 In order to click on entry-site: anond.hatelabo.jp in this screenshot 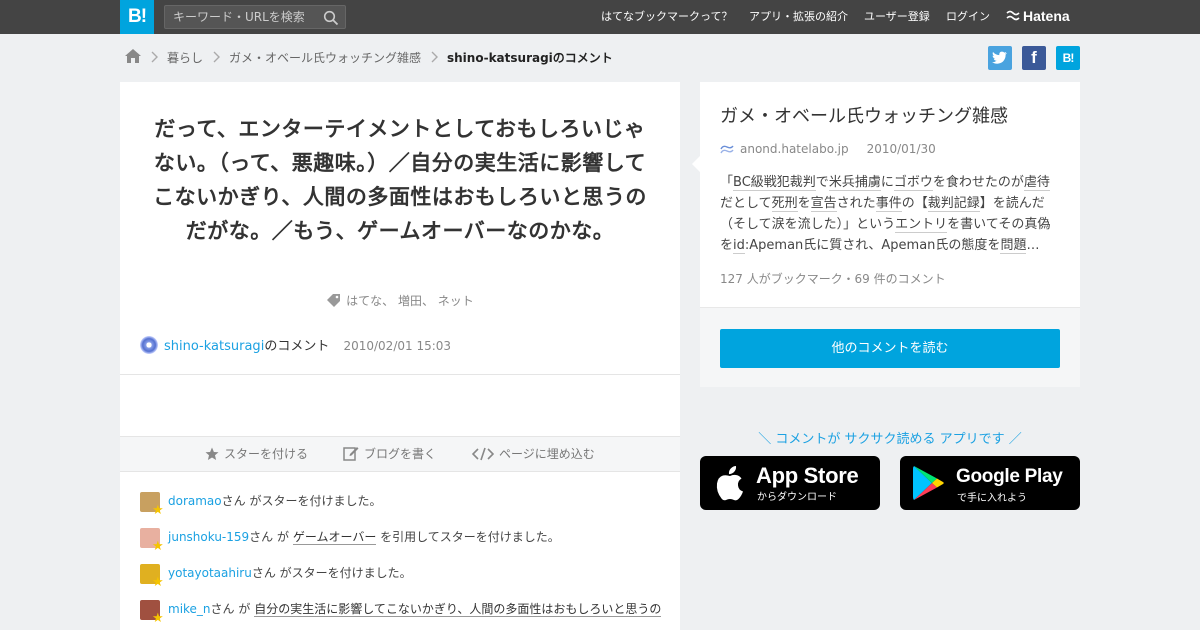, I will do `click(794, 149)`.